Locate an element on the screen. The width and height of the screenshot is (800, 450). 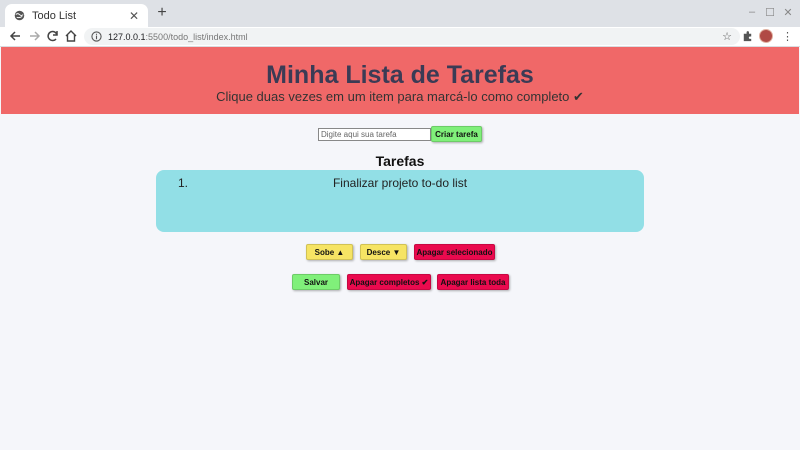
address-bar: 127.0.0.1:5500/todo_list/index.html ☆ is located at coordinates (412, 36).